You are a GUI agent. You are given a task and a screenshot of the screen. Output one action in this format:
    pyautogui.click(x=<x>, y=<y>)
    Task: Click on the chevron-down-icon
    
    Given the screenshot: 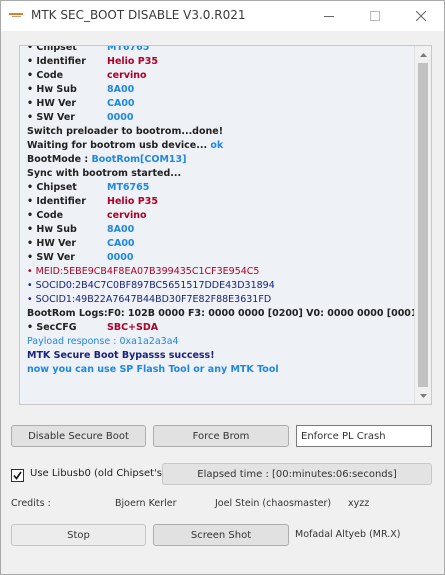 What is the action you would take?
    pyautogui.click(x=423, y=395)
    